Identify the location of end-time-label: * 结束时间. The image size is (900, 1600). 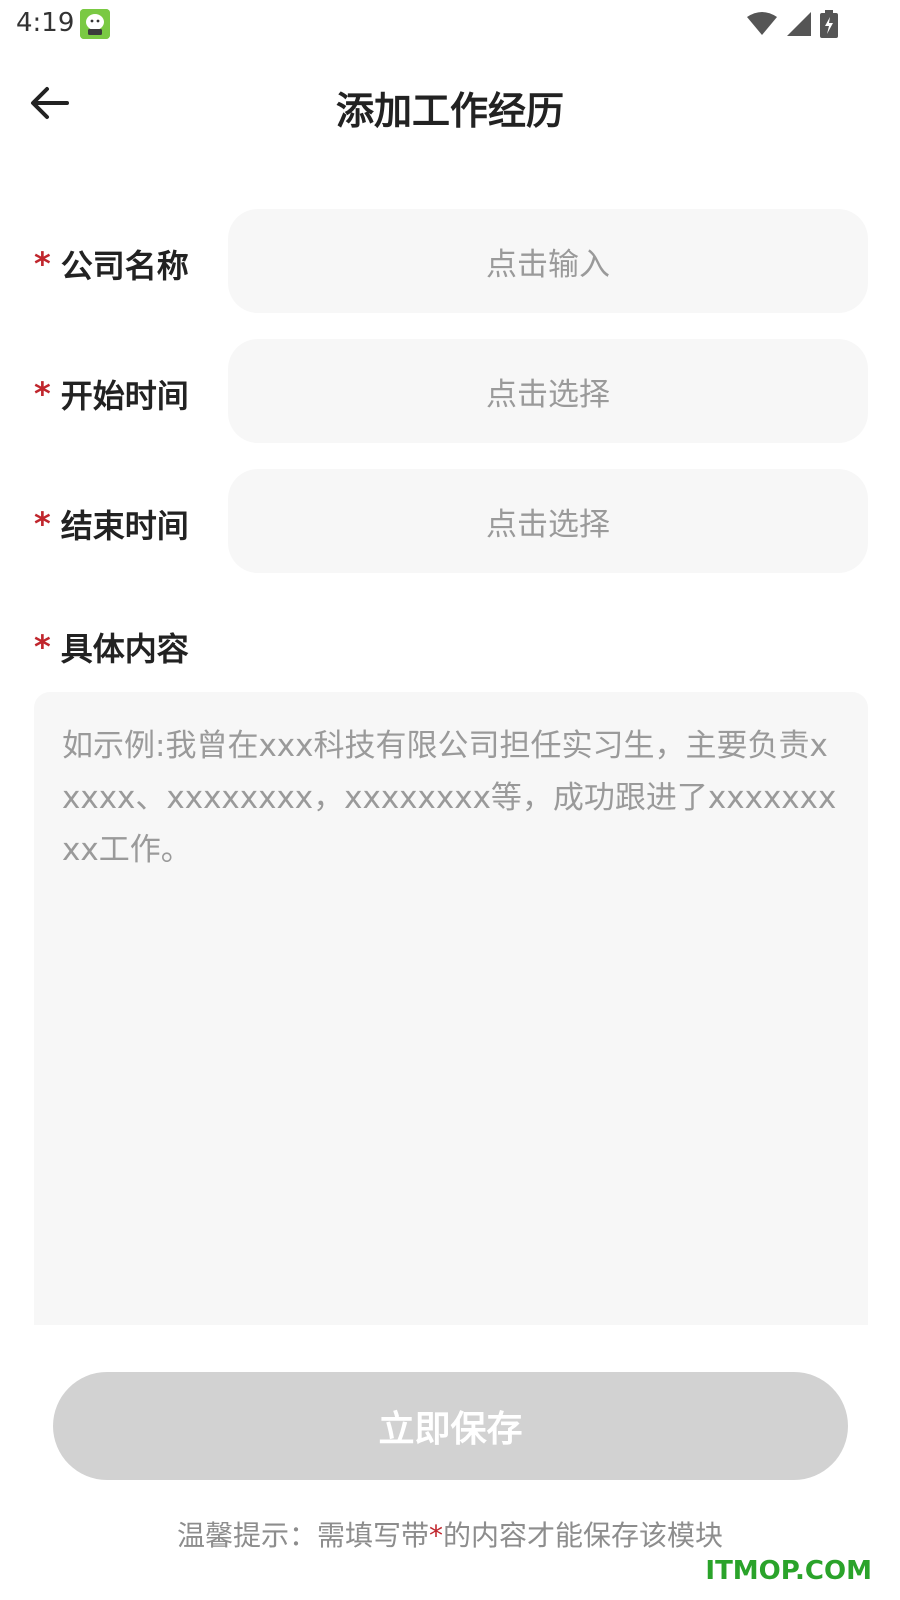
(111, 525).